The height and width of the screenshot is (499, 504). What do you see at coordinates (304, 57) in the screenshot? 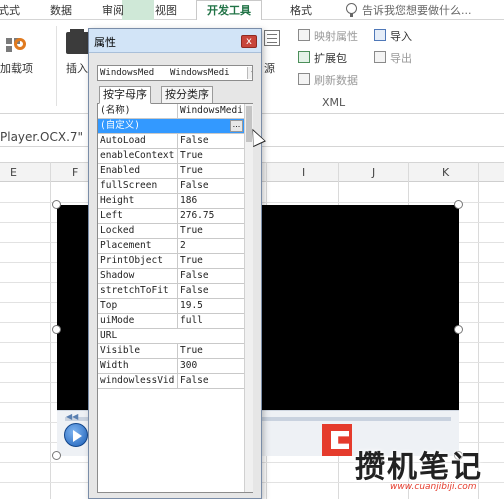
I see `expansion-packs-icon` at bounding box center [304, 57].